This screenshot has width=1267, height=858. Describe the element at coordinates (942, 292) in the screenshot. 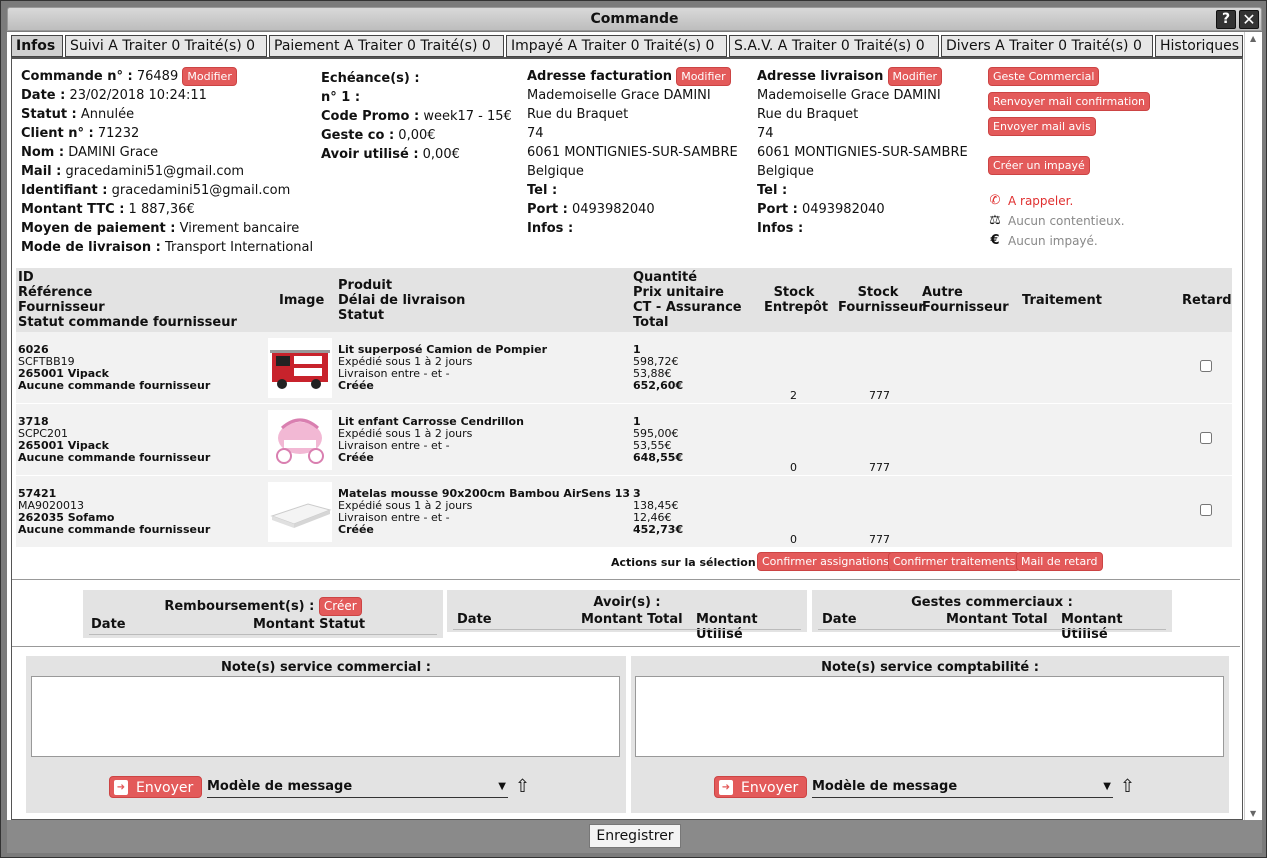

I see `header-other-label: Autre` at that location.